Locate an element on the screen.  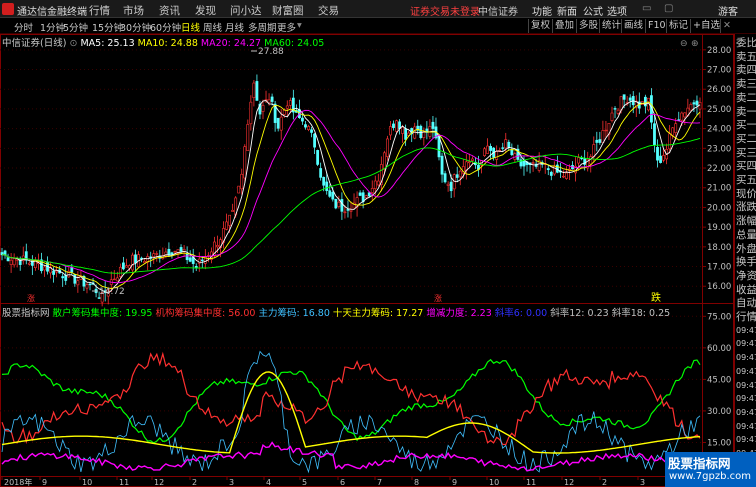
date-tick-label: 2018年 is located at coordinates (18, 482).